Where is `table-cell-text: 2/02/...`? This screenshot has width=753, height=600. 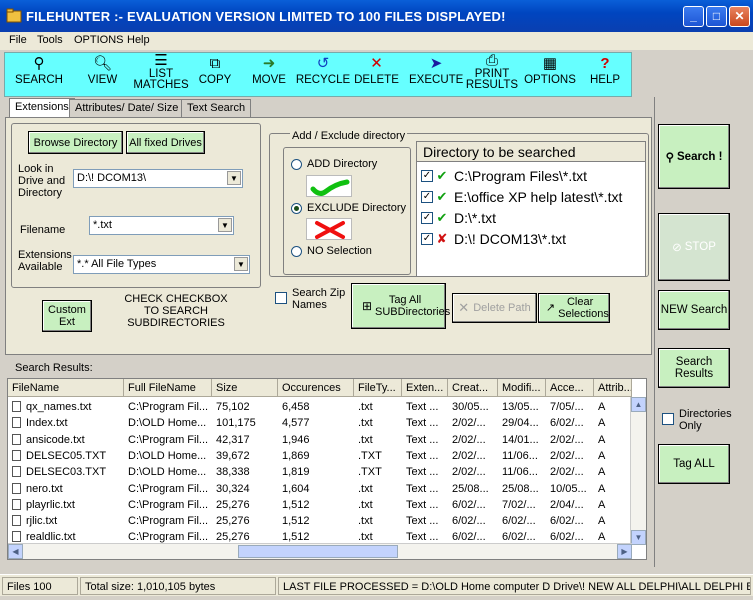 table-cell-text: 2/02/... is located at coordinates (469, 455).